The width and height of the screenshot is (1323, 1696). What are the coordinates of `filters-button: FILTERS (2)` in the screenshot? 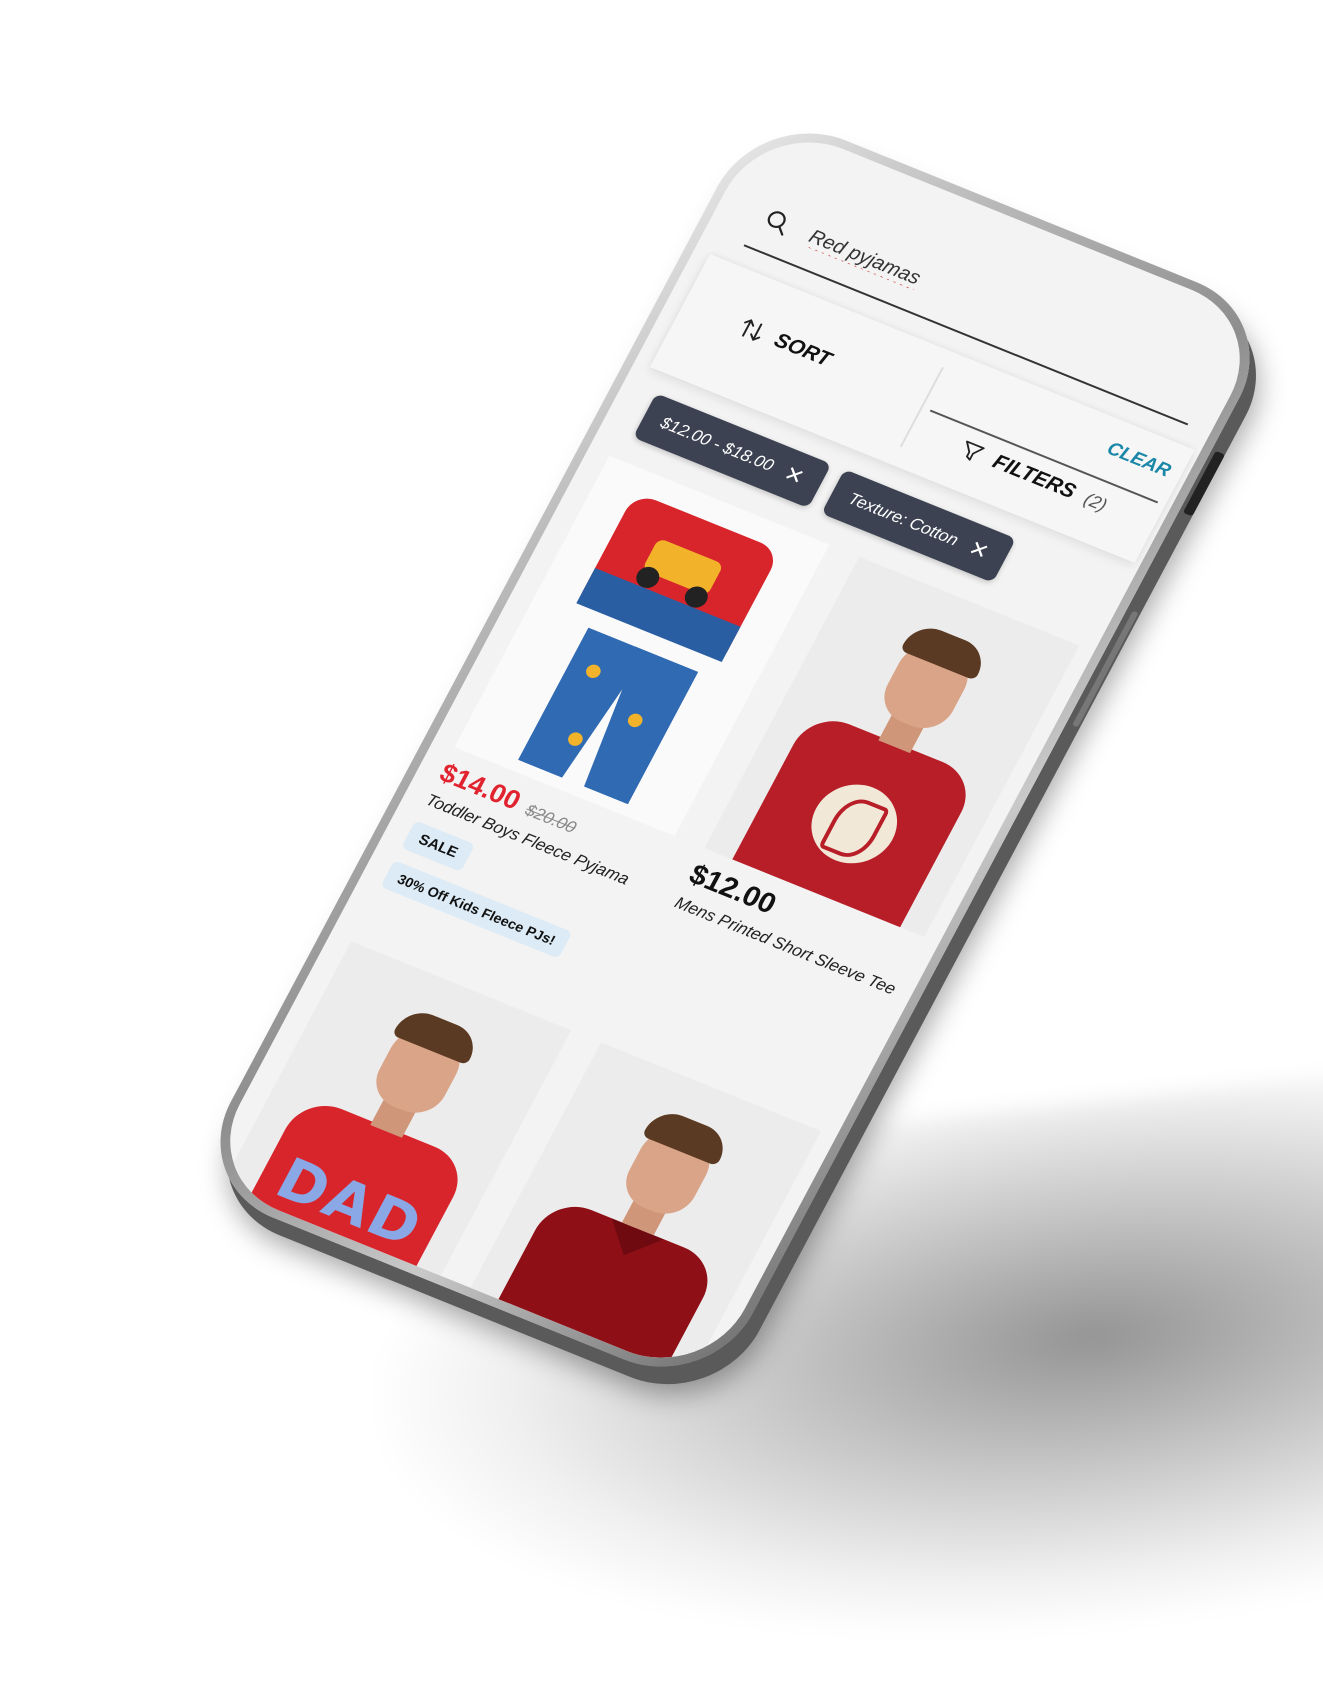 It's located at (1033, 477).